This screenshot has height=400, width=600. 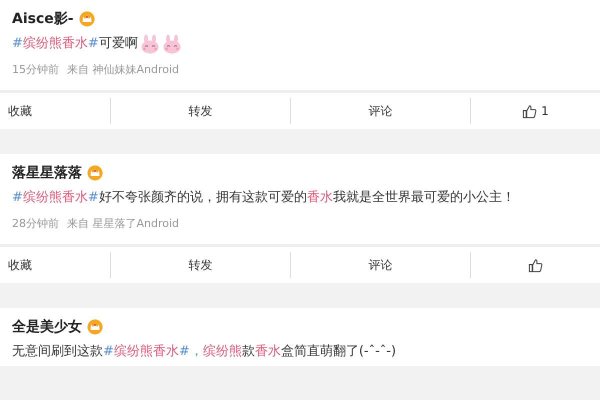 I want to click on post-text: #缤纷熊香水#可爱啊, so click(x=75, y=44).